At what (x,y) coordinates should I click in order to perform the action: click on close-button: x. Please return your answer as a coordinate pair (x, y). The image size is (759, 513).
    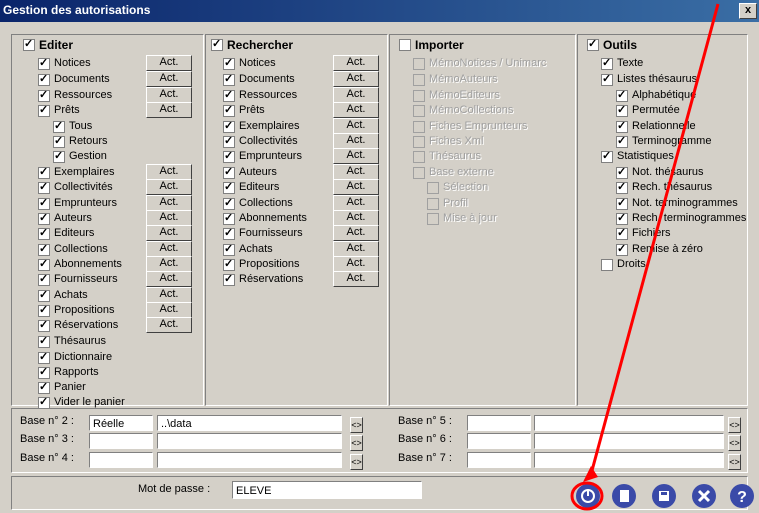
    Looking at the image, I should click on (748, 11).